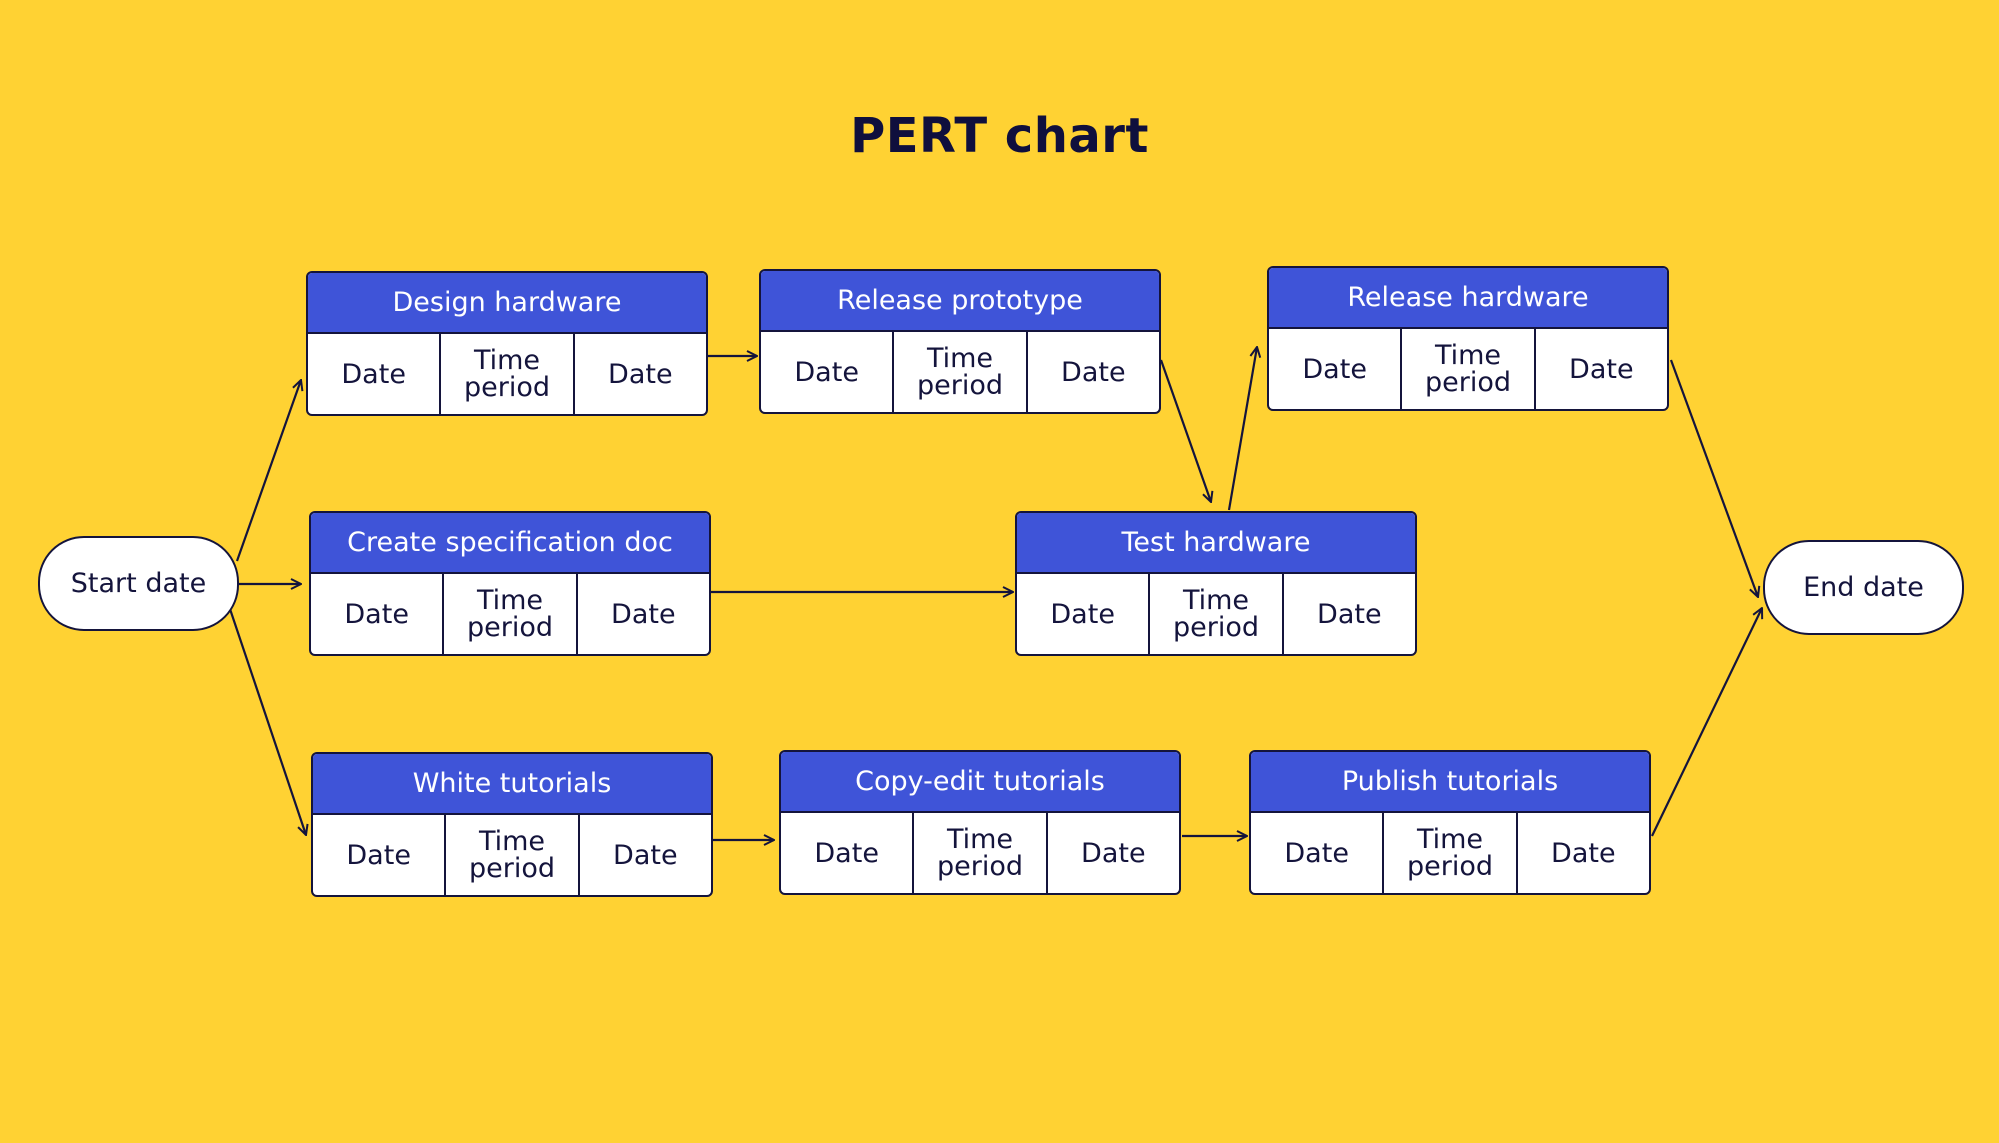 Image resolution: width=1999 pixels, height=1143 pixels. I want to click on task-title: Create specification doc, so click(510, 543).